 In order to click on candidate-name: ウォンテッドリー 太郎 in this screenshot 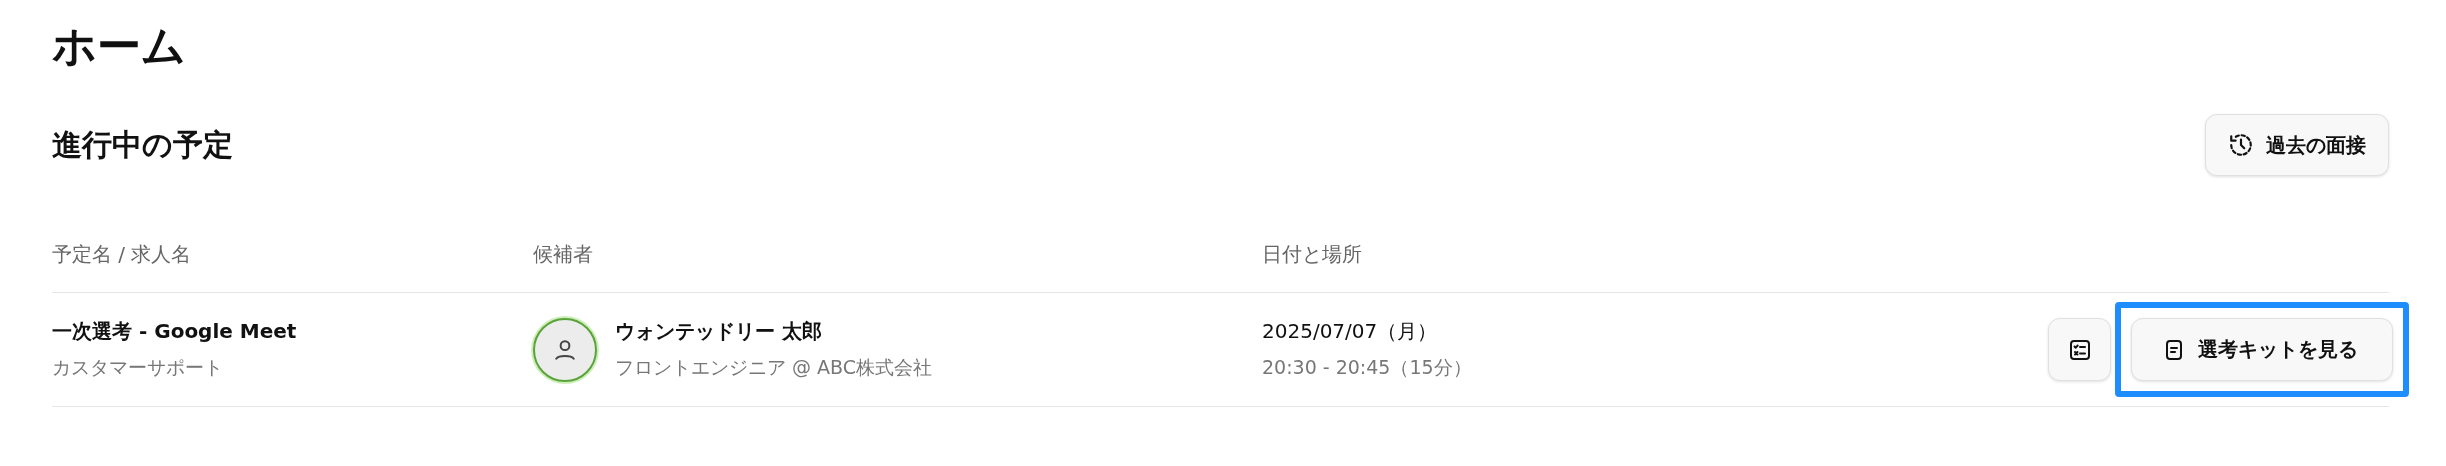, I will do `click(718, 331)`.